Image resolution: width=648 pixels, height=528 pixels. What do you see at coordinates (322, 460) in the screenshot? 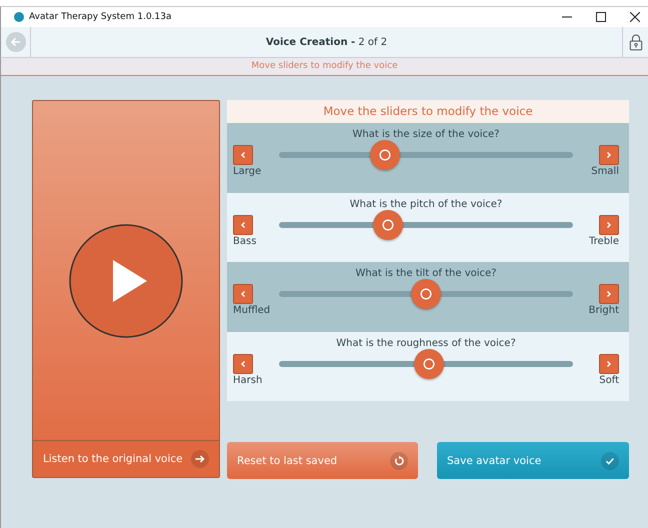
I see `reset-button: Reset to last saved` at bounding box center [322, 460].